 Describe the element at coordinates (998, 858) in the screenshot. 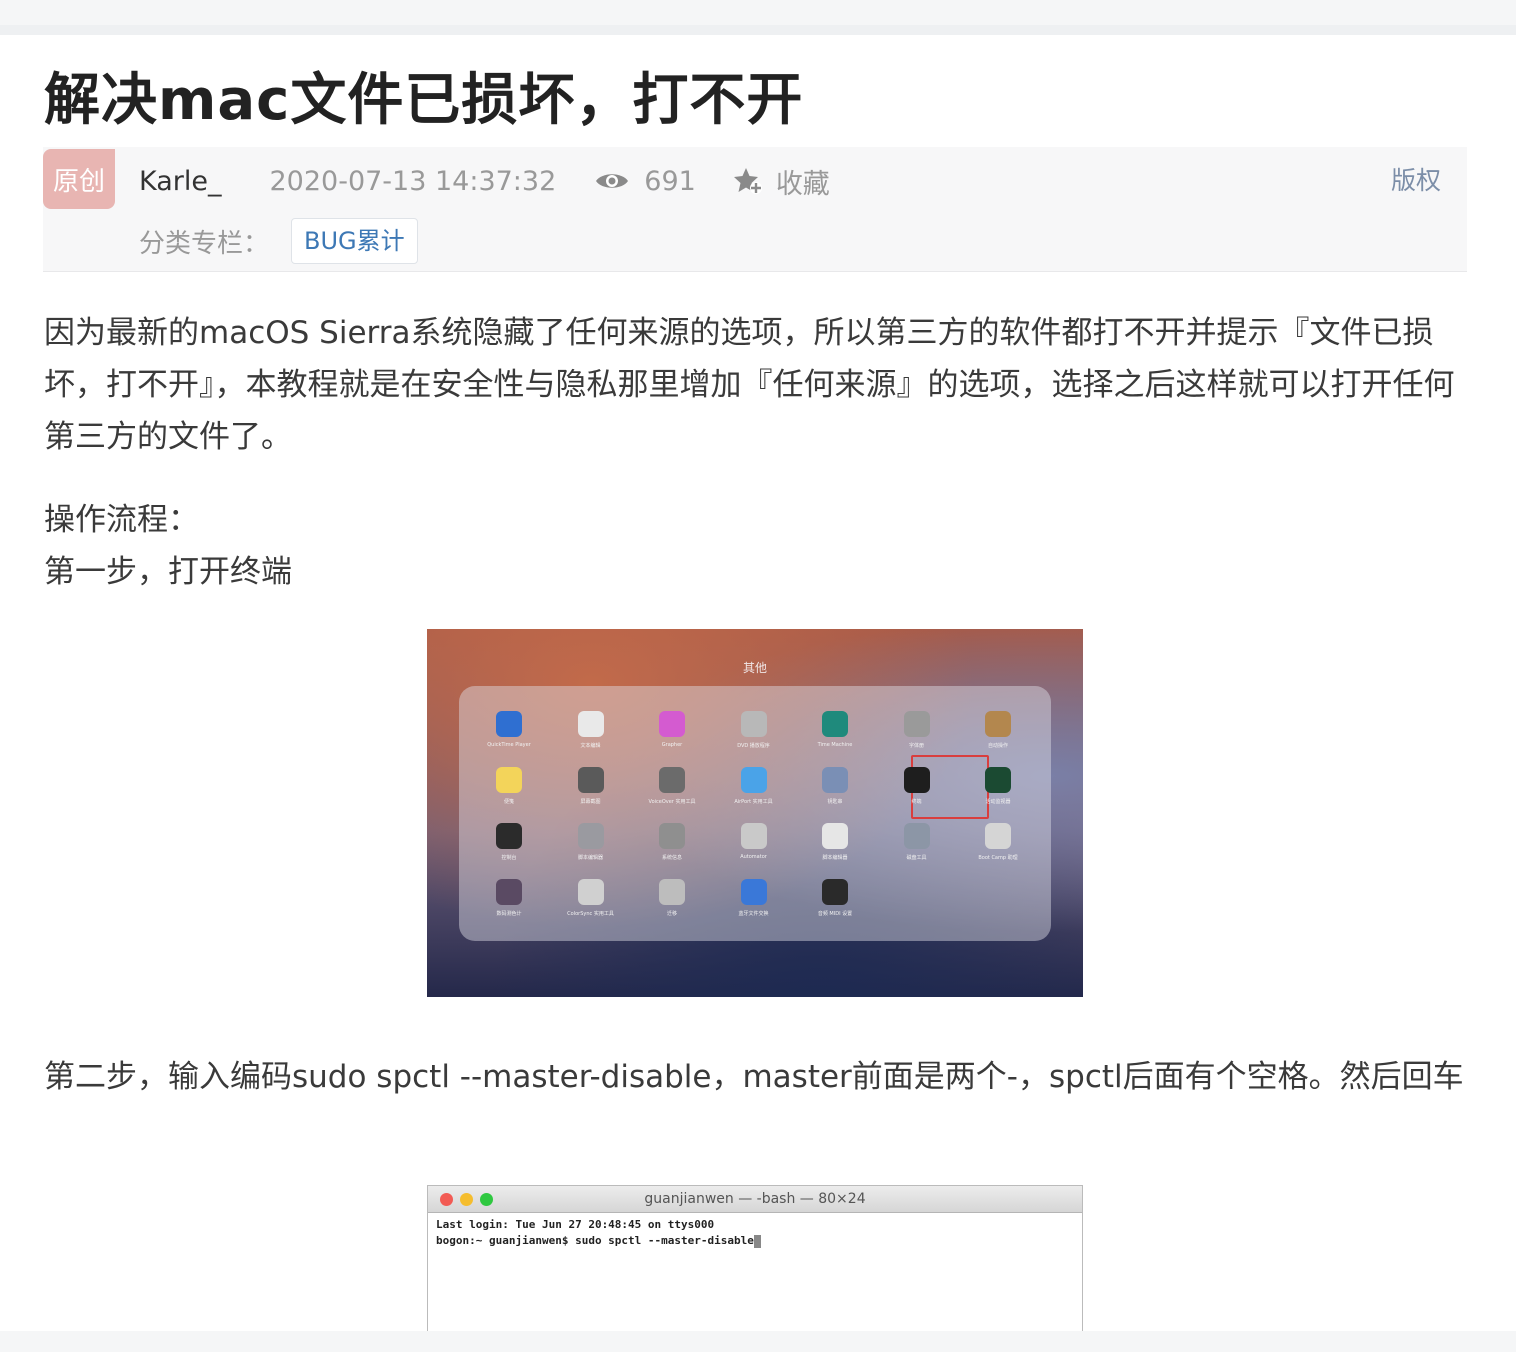

I see `launchpad-app-label: Boot Camp 助理` at that location.